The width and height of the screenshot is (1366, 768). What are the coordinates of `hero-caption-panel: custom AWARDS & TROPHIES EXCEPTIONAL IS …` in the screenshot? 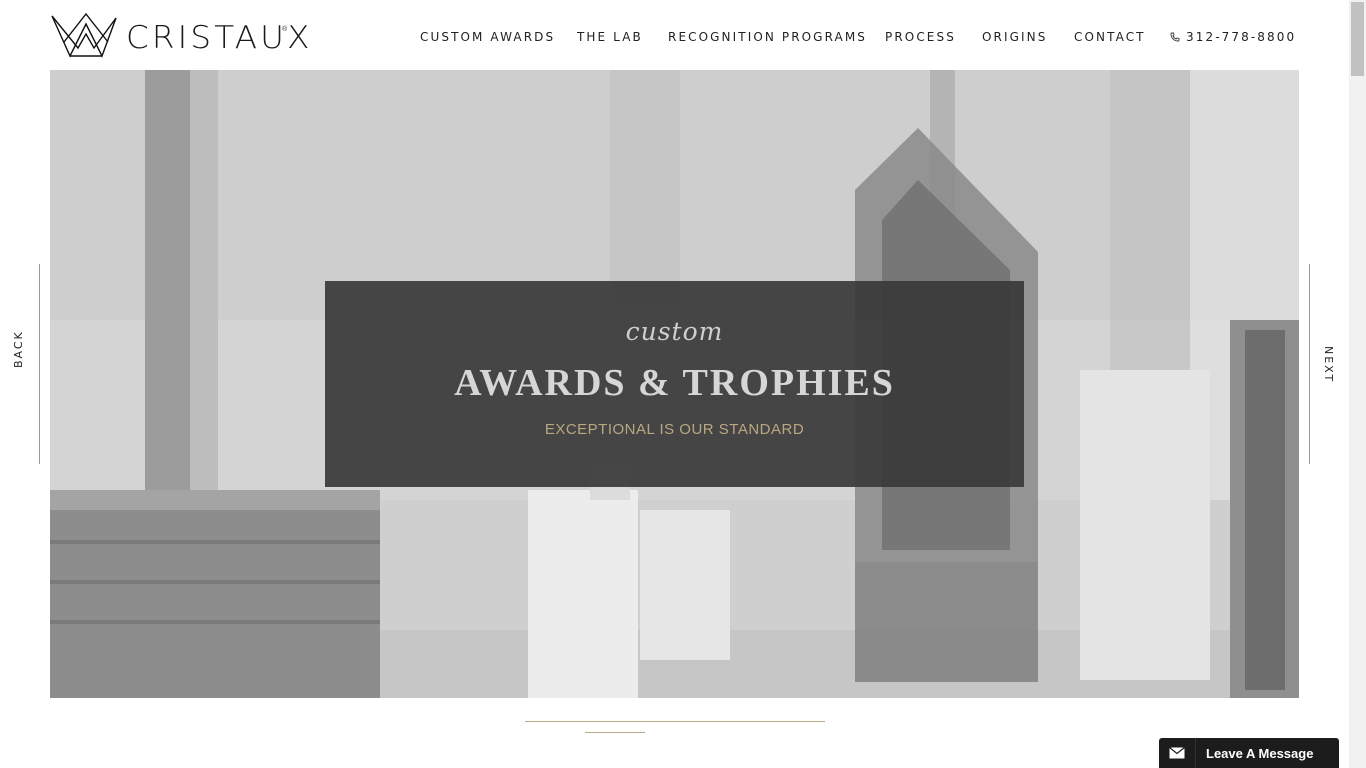 It's located at (674, 384).